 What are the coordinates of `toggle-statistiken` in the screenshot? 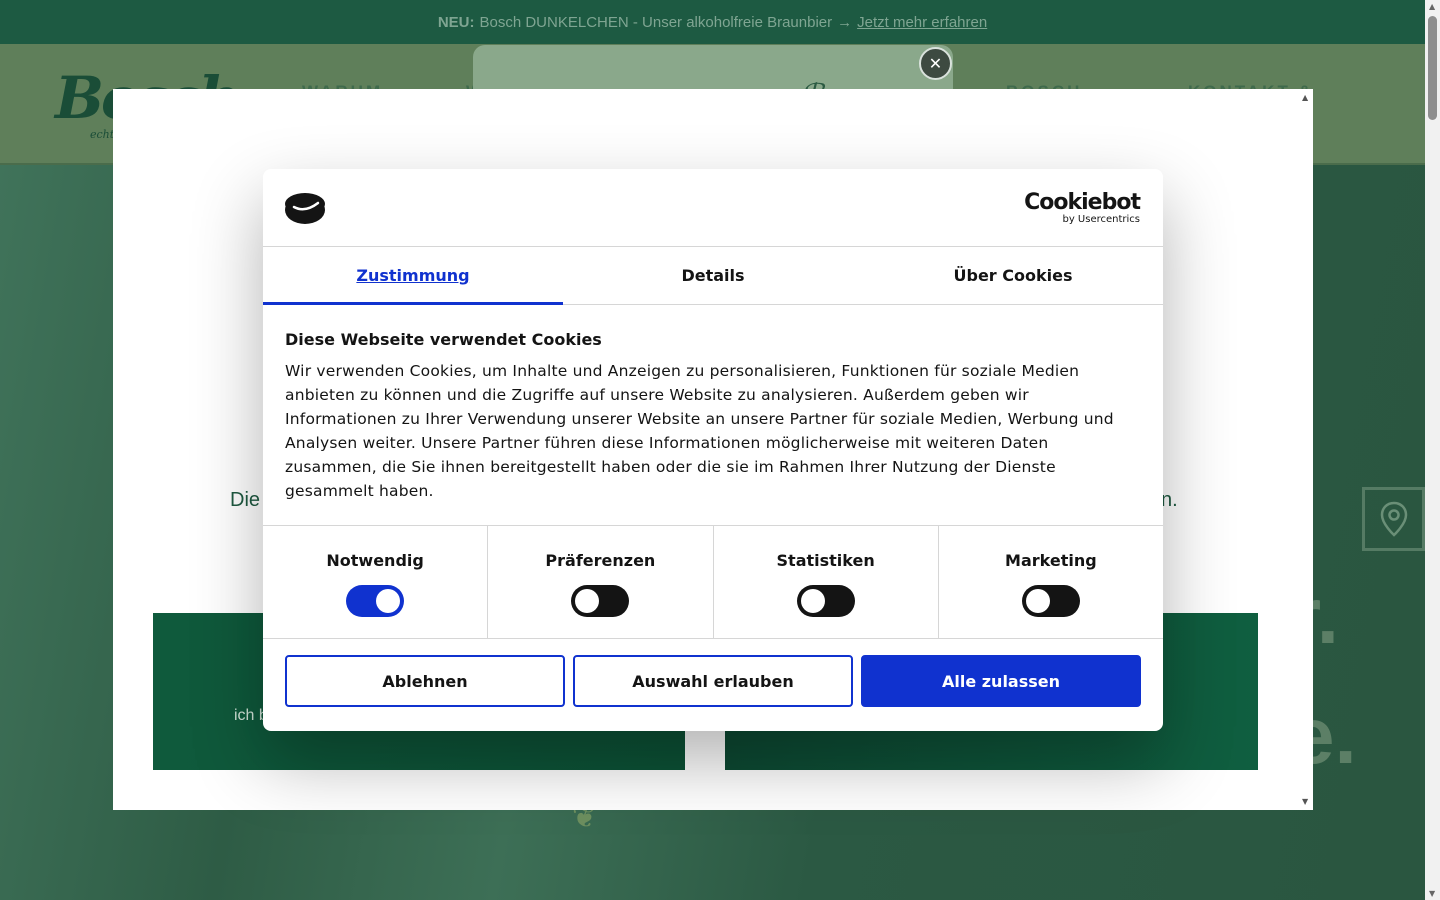 It's located at (825, 601).